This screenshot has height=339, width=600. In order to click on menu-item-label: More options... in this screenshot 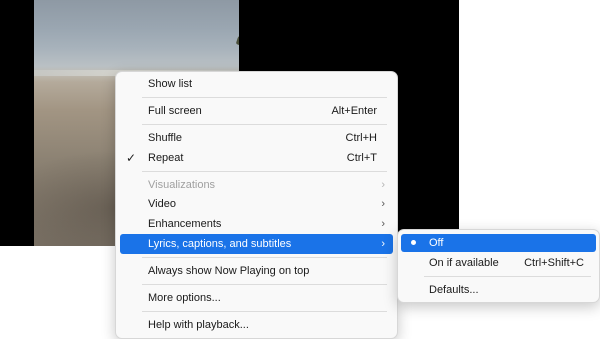, I will do `click(184, 298)`.